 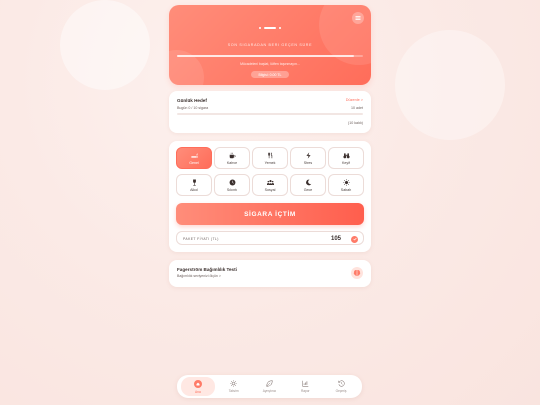 I want to click on pack-price-value: 105, so click(x=336, y=239).